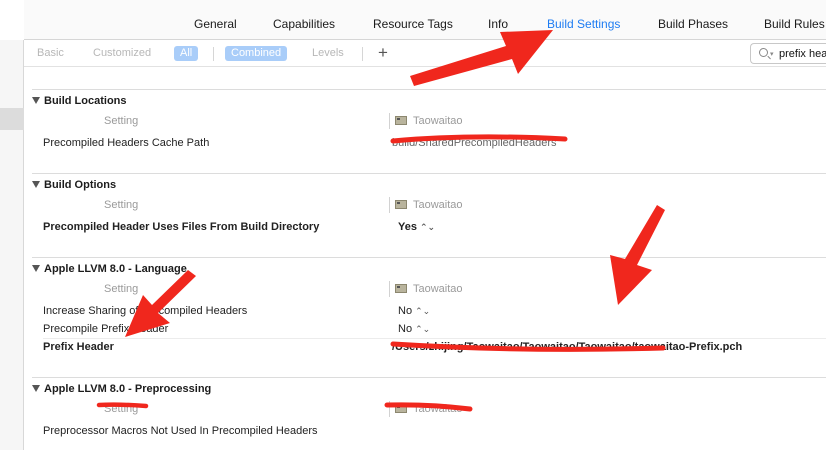 The image size is (826, 450). What do you see at coordinates (12, 119) in the screenshot?
I see `selected-target-row` at bounding box center [12, 119].